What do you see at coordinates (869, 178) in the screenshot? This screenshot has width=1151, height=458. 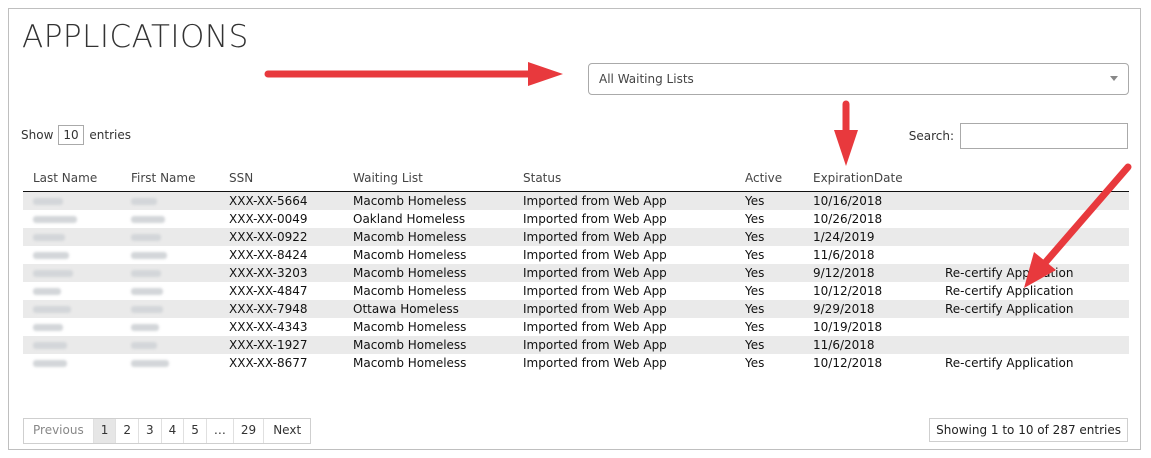 I see `column-header-expiration-date: ExpirationDate` at bounding box center [869, 178].